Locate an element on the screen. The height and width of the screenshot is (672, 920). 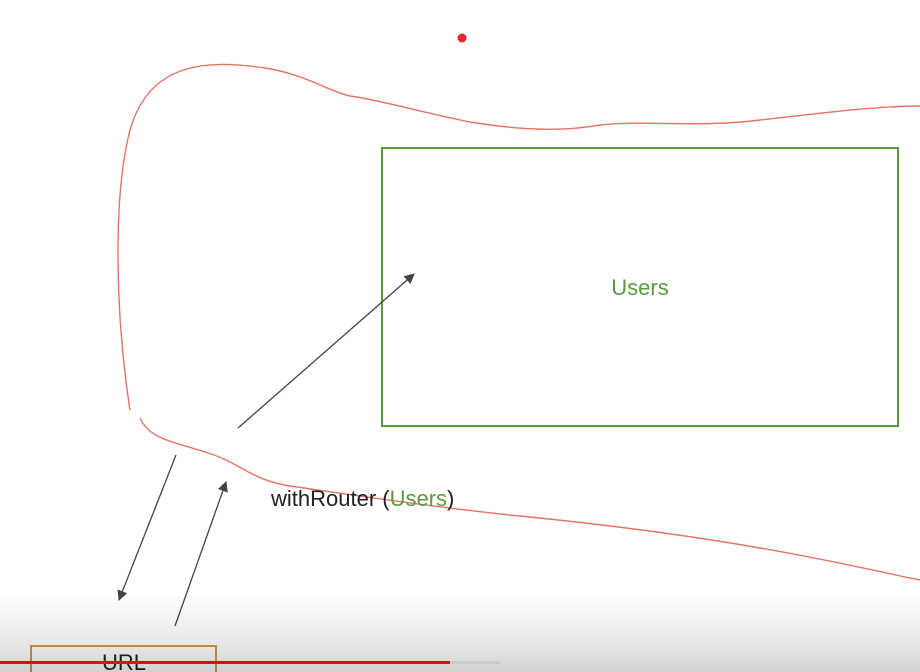
with-router-label: withRouter (Users) is located at coordinates (362, 498).